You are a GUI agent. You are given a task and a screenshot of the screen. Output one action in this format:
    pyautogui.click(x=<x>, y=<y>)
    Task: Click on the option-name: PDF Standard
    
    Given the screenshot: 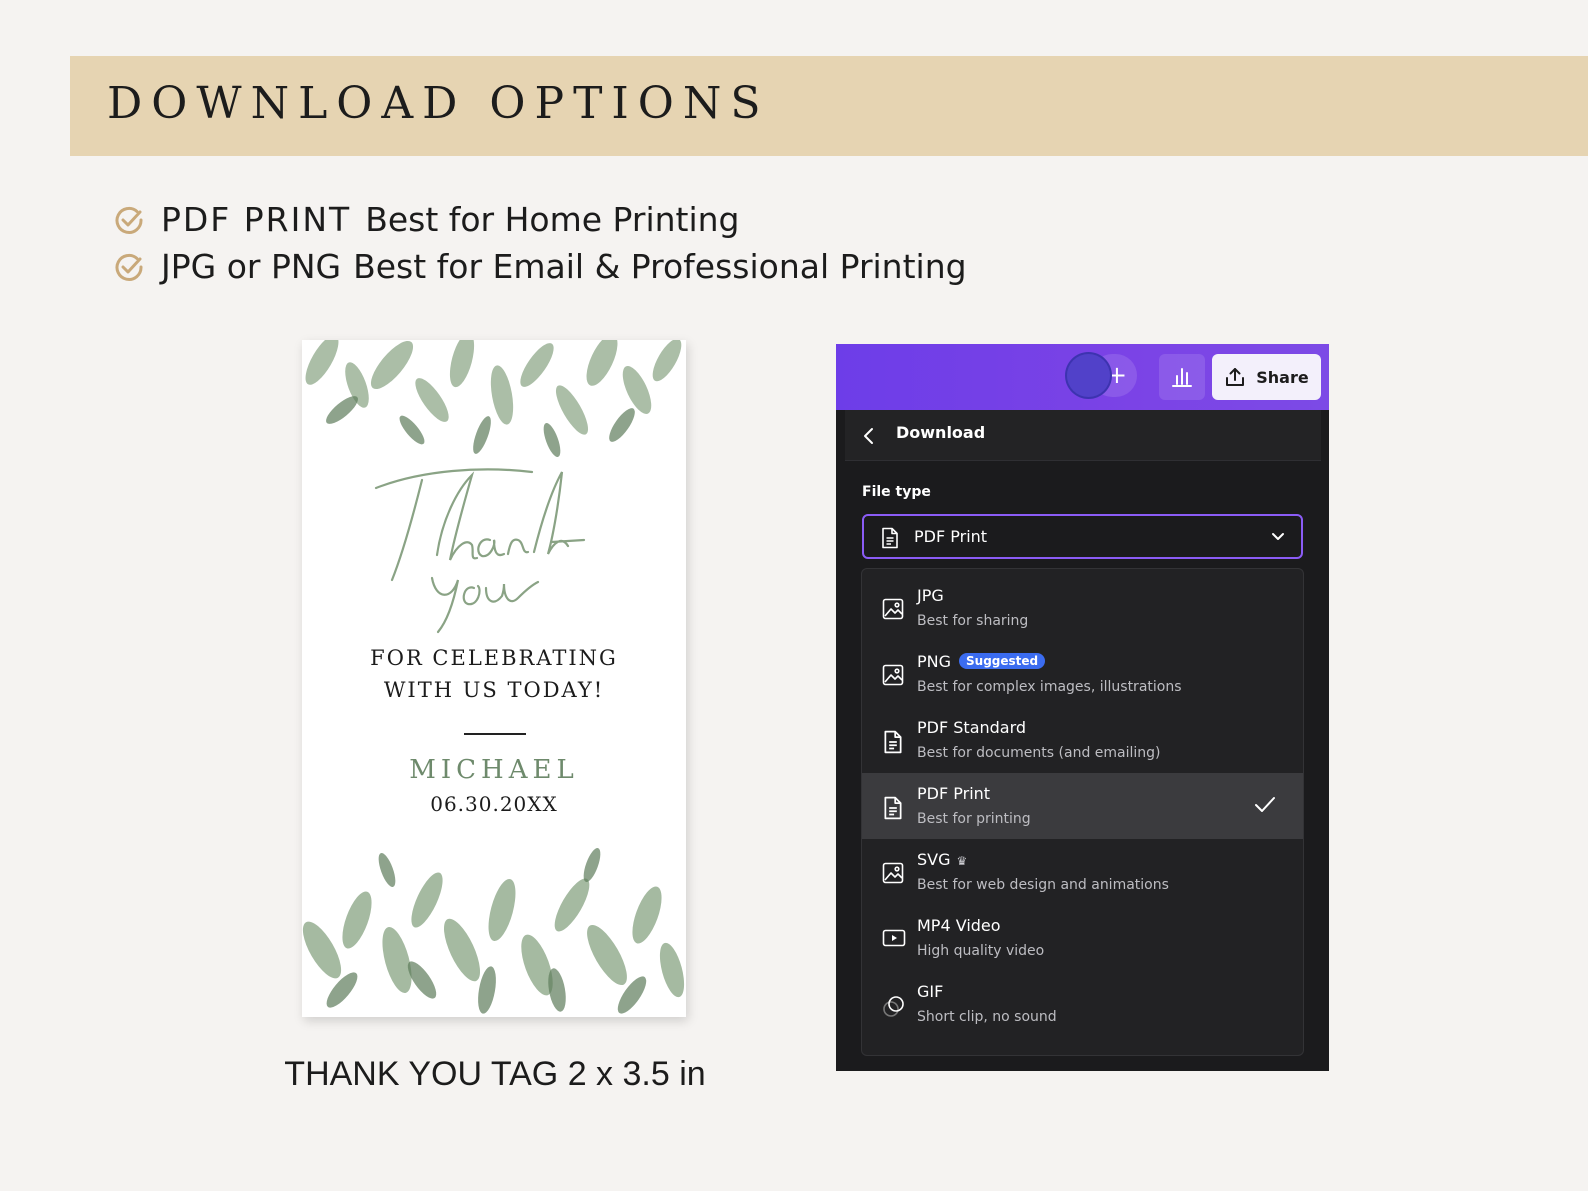 What is the action you would take?
    pyautogui.click(x=972, y=727)
    